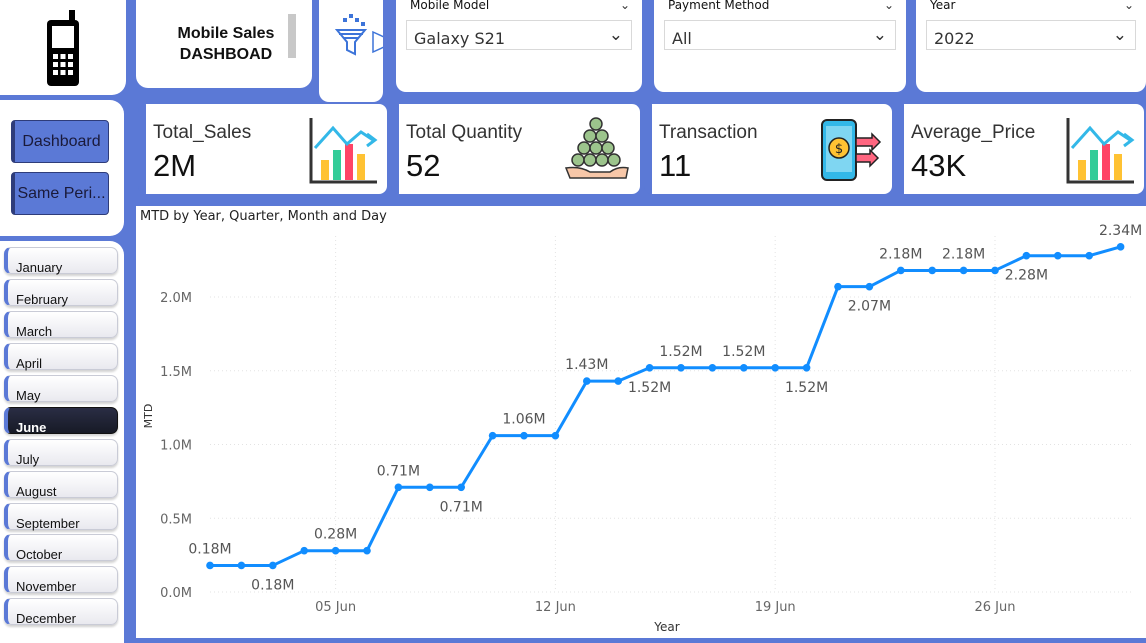  Describe the element at coordinates (292, 36) in the screenshot. I see `title-accent-bar` at that location.